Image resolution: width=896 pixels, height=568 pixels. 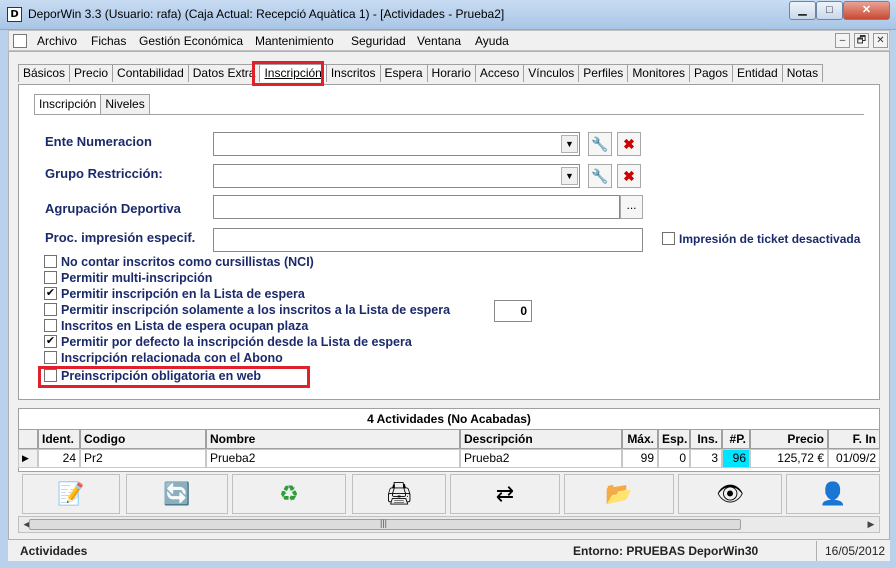 I want to click on refresh-button: 🔄, so click(x=177, y=494).